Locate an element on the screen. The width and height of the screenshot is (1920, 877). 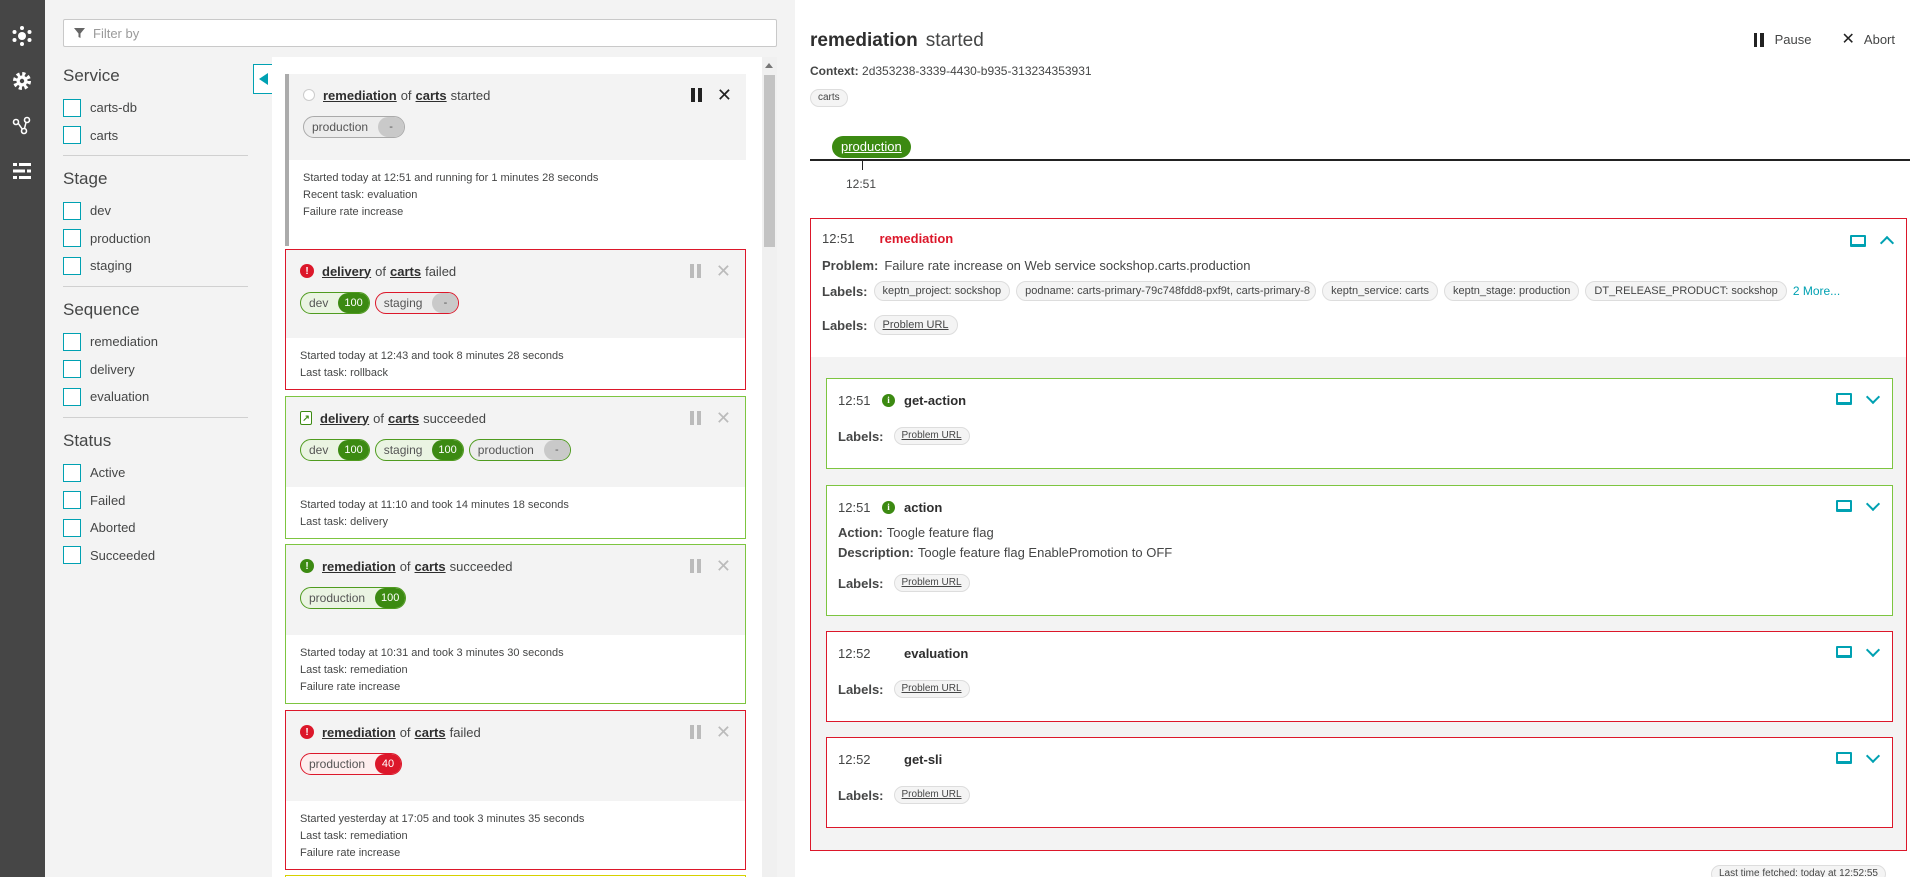
scroll-thumb is located at coordinates (769, 161).